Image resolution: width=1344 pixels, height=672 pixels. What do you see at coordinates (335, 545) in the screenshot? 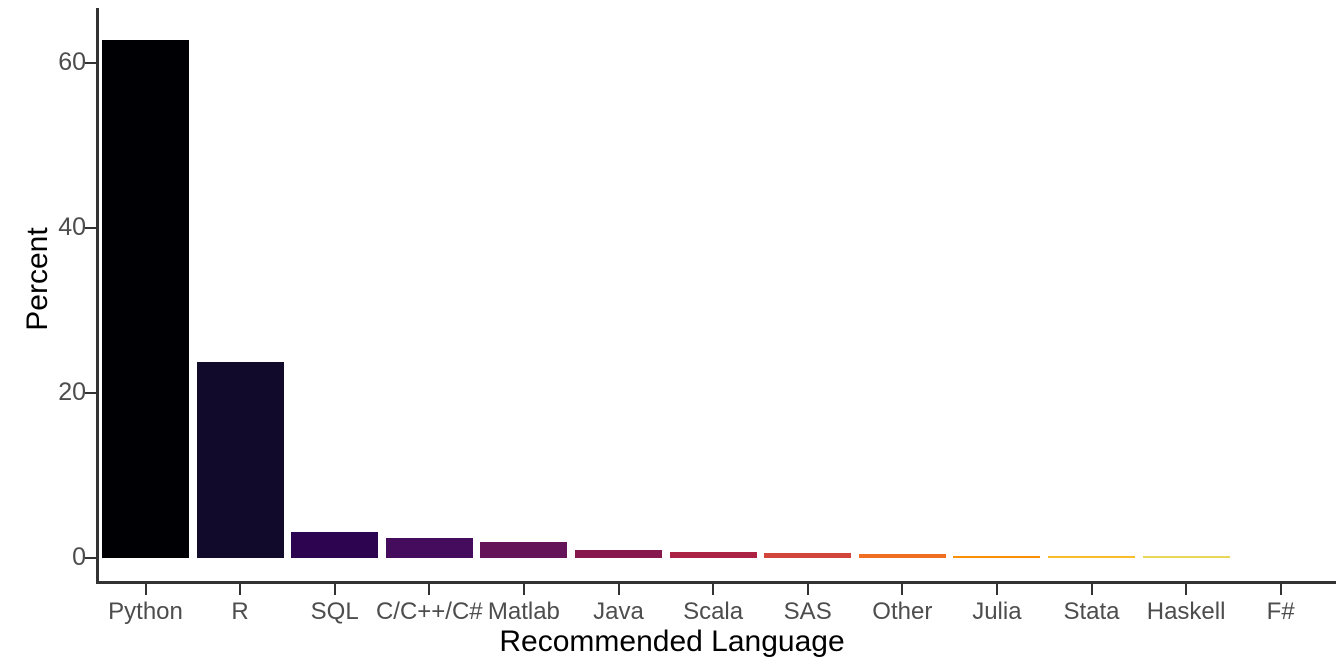
I see `bar-sql` at bounding box center [335, 545].